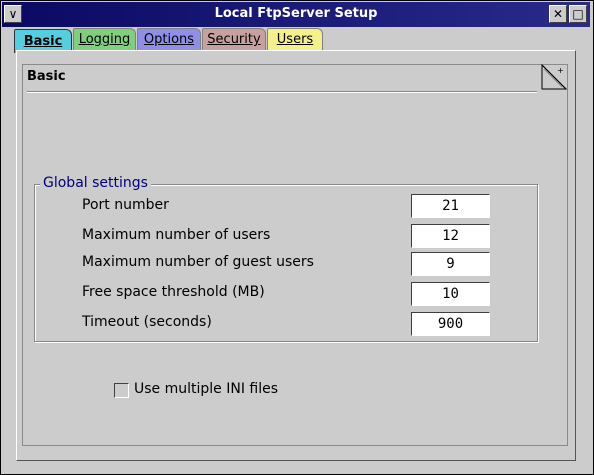 The image size is (594, 475). Describe the element at coordinates (206, 389) in the screenshot. I see `multiple-ini-label: Use multiple INI files` at that location.